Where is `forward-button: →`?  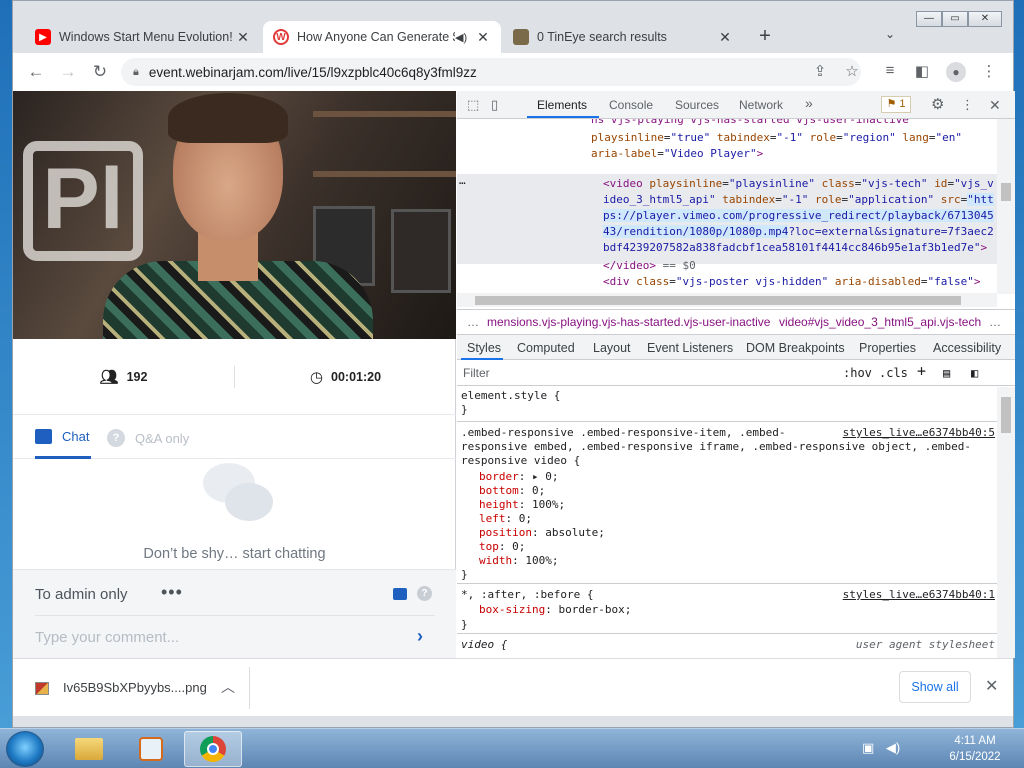 forward-button: → is located at coordinates (68, 72).